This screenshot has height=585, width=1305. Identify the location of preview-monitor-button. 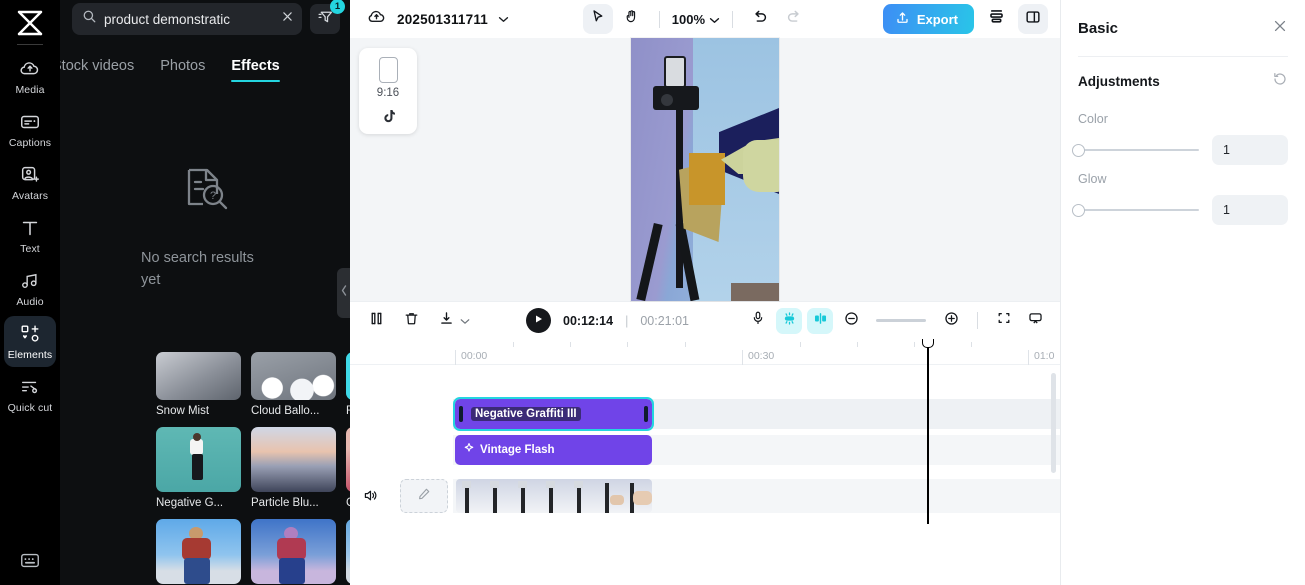
(1035, 321).